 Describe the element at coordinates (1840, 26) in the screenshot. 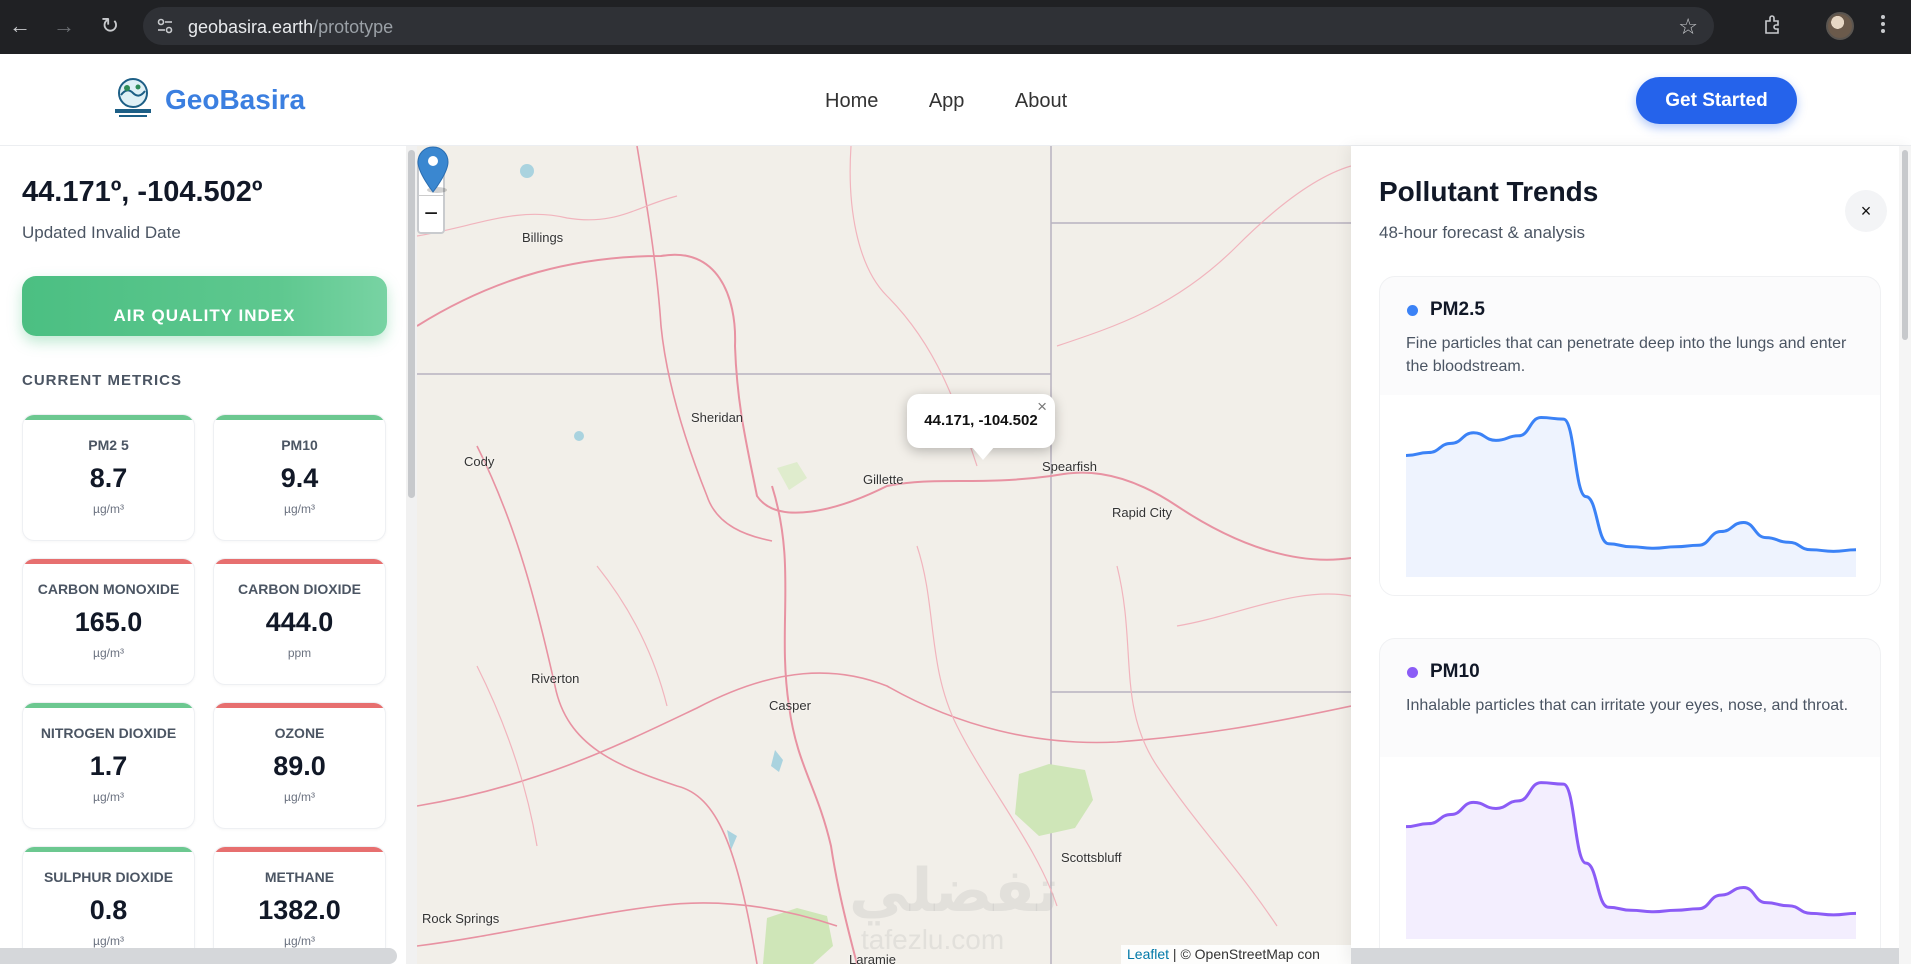

I see `profile-avatar` at that location.